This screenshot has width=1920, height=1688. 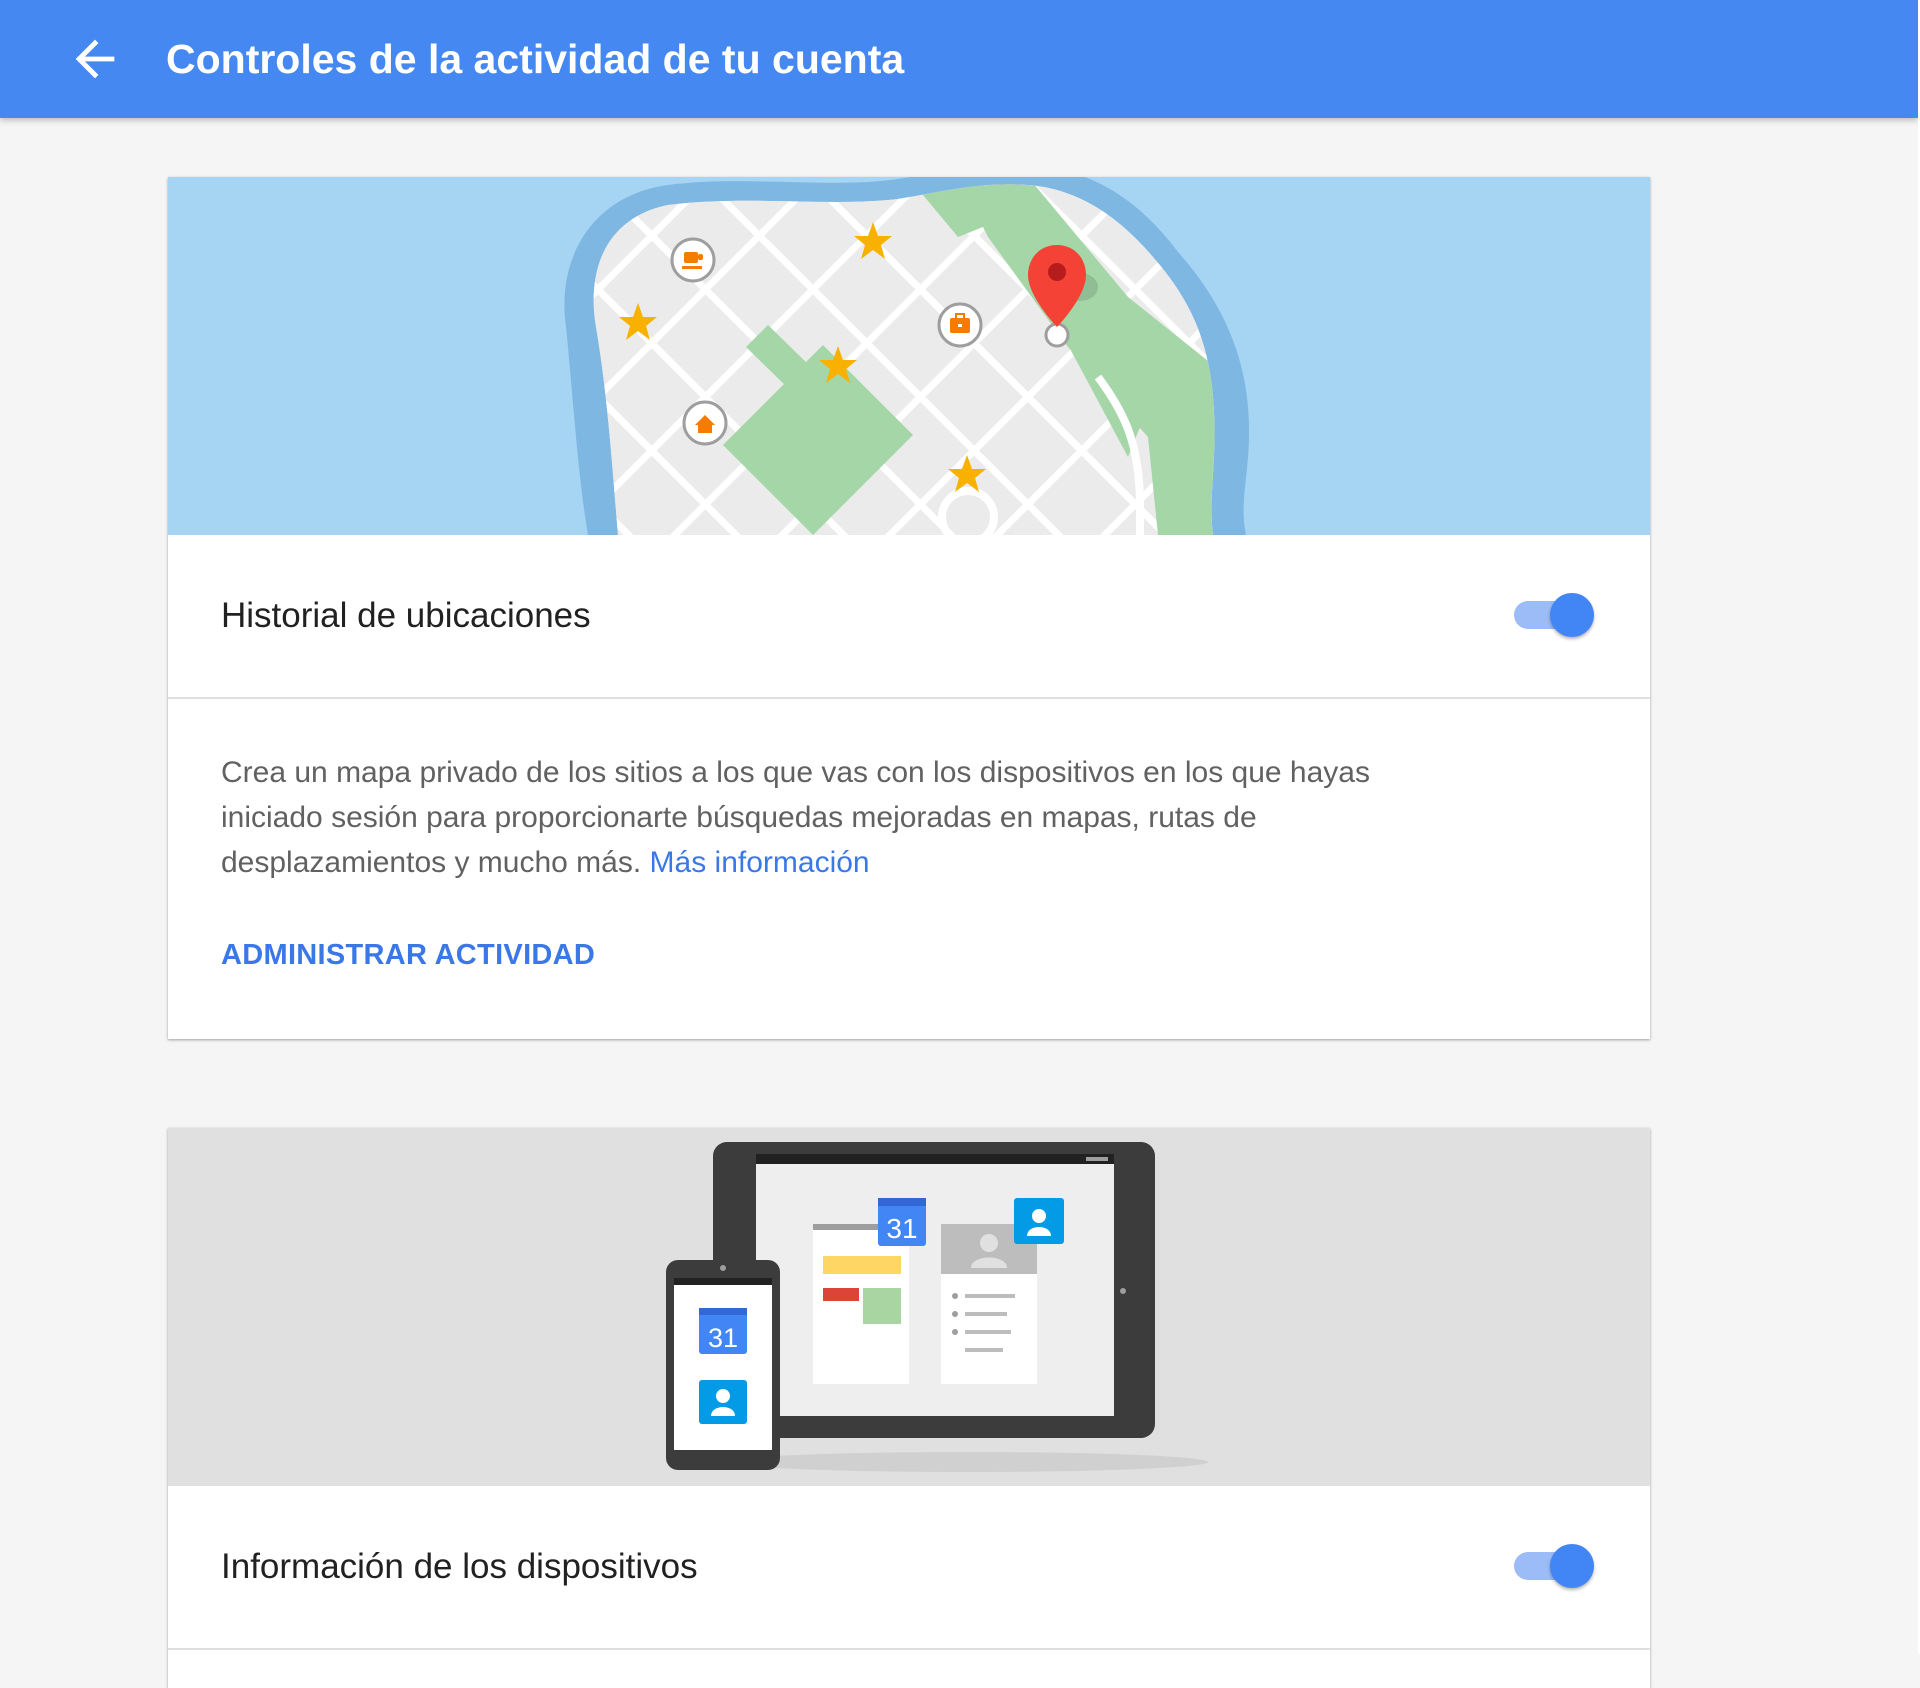 I want to click on learn-more-link: Más información, so click(x=760, y=862).